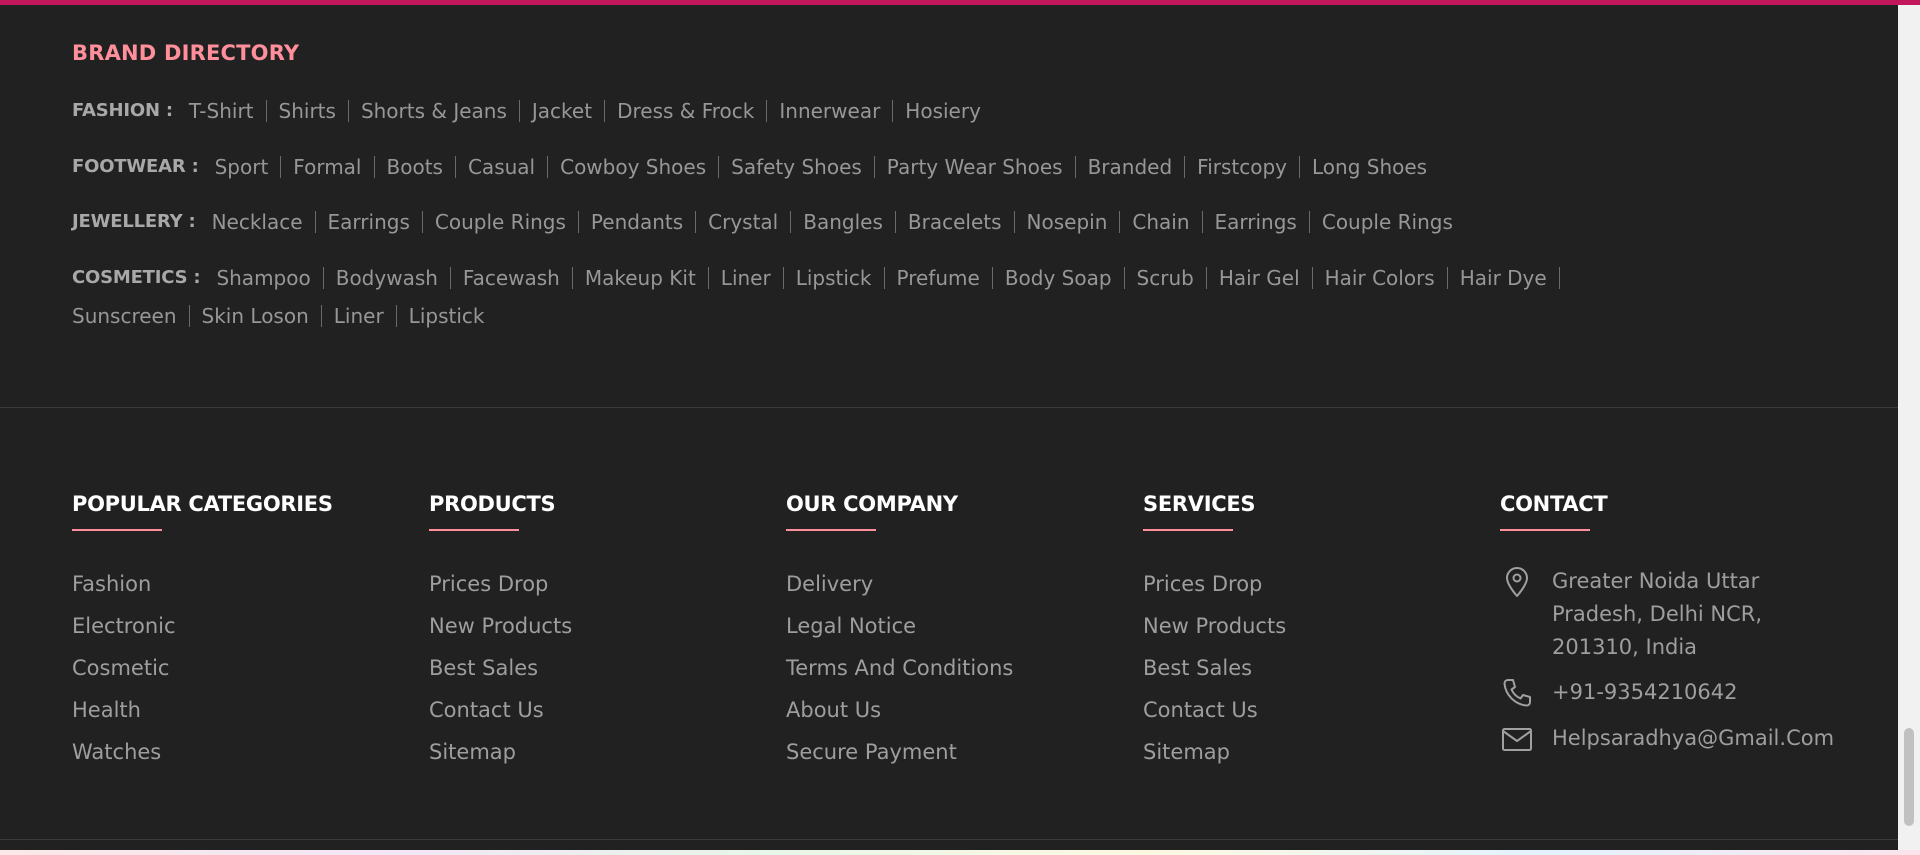 Image resolution: width=1920 pixels, height=855 pixels. Describe the element at coordinates (502, 166) in the screenshot. I see `brand-link: Casual` at that location.